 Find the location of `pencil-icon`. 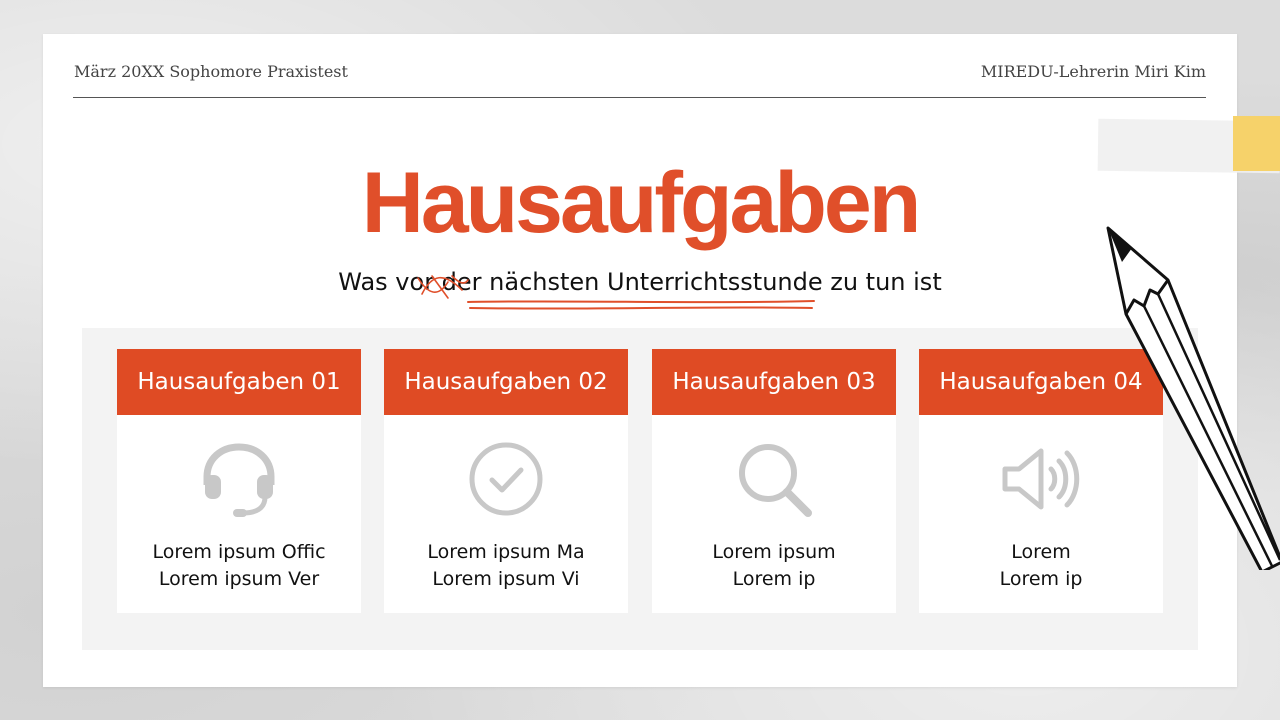

pencil-icon is located at coordinates (1193, 398).